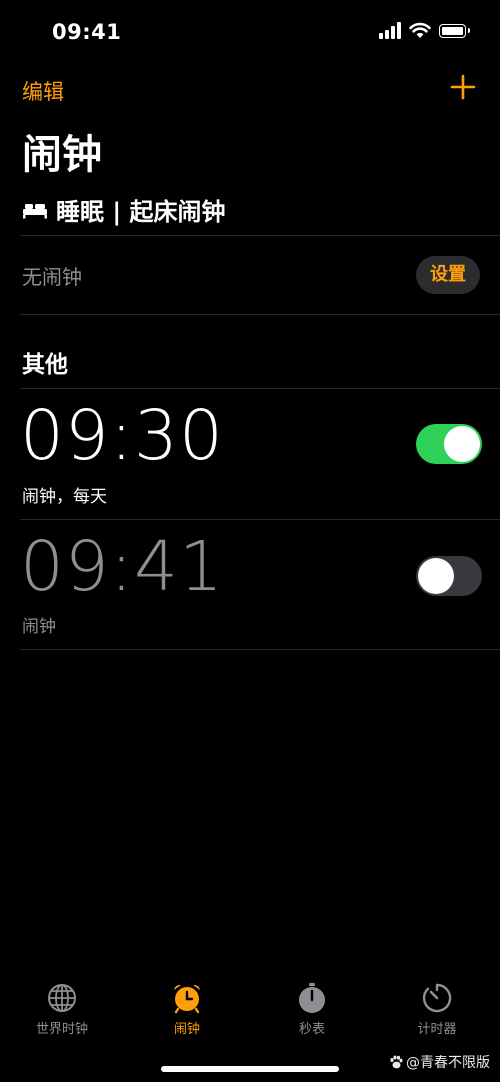 The width and height of the screenshot is (500, 1082). I want to click on edit-button: 编辑, so click(43, 91).